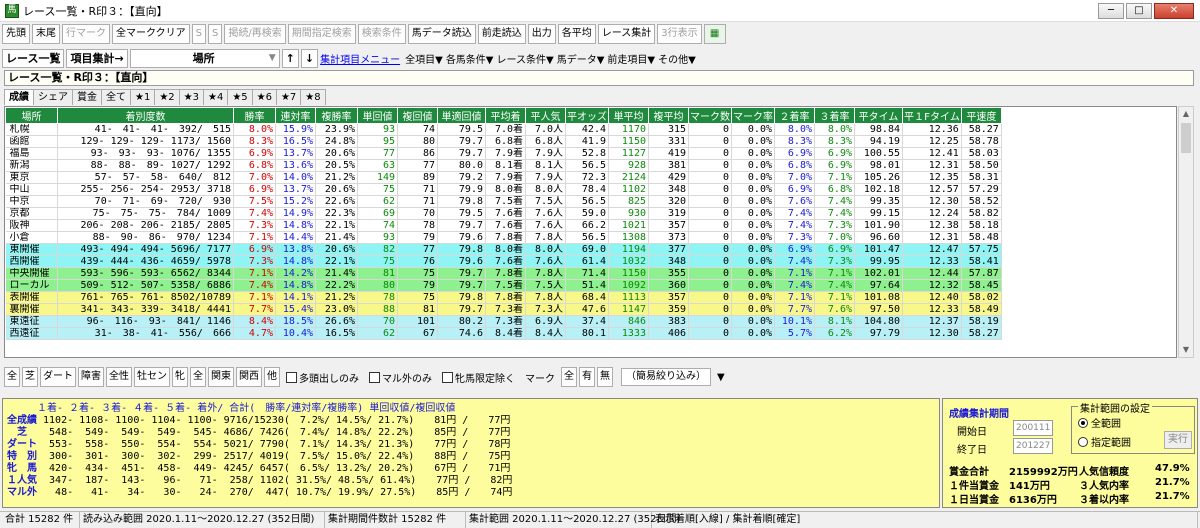  I want to click on grid-header-cell: 単回値, so click(377, 115).